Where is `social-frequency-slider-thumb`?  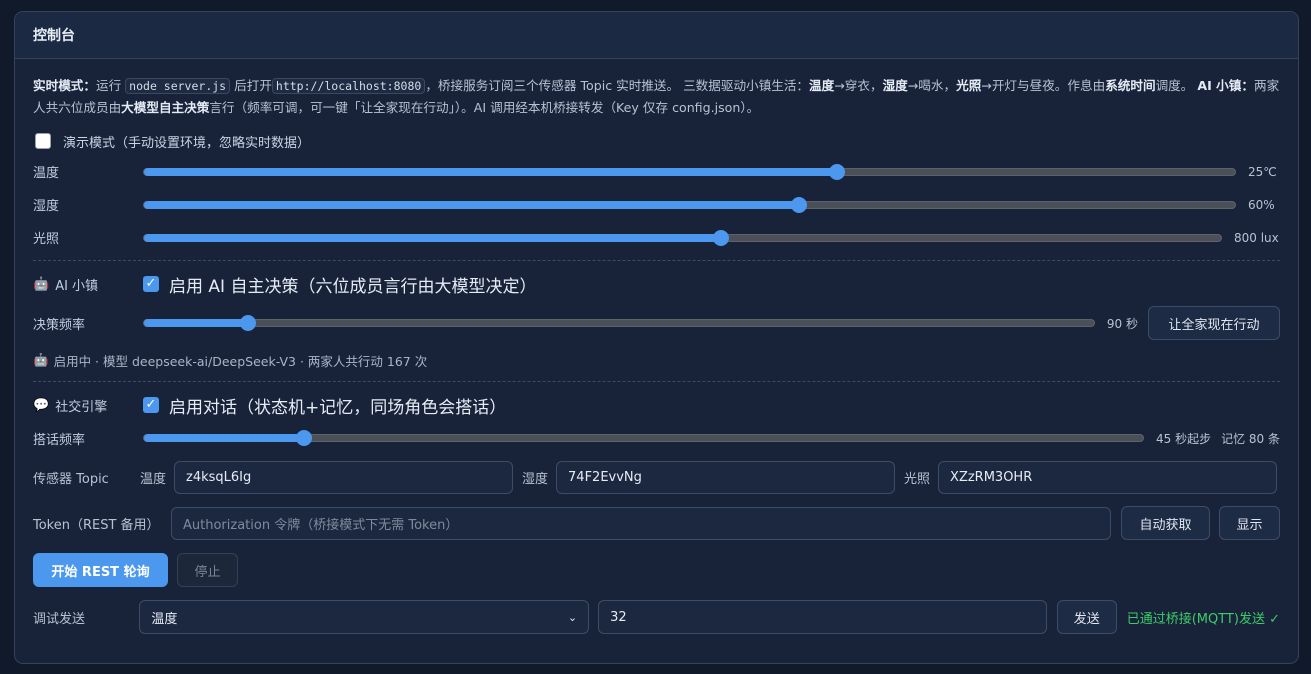 social-frequency-slider-thumb is located at coordinates (303, 438).